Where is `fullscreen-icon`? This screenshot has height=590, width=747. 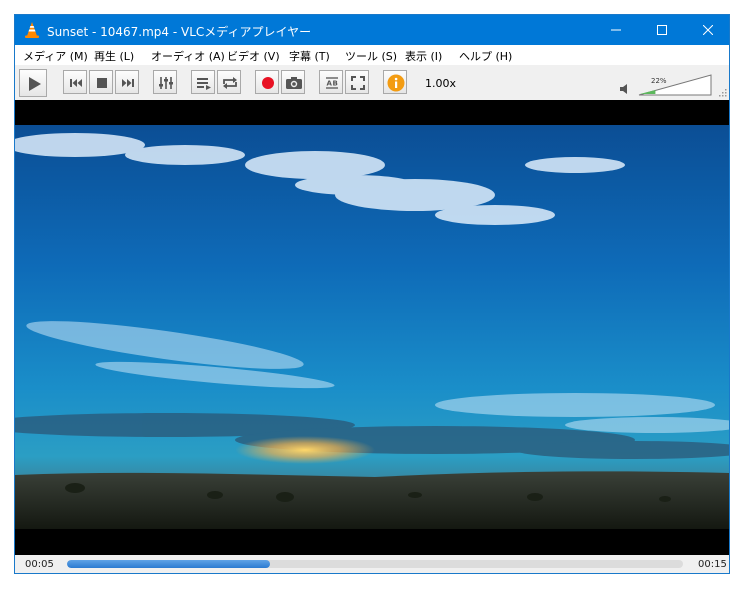
fullscreen-icon is located at coordinates (358, 83).